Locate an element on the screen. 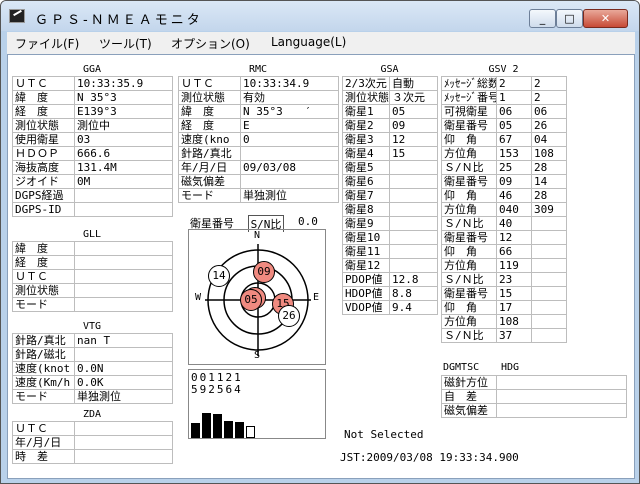  menu-options: オプション(O) is located at coordinates (210, 43).